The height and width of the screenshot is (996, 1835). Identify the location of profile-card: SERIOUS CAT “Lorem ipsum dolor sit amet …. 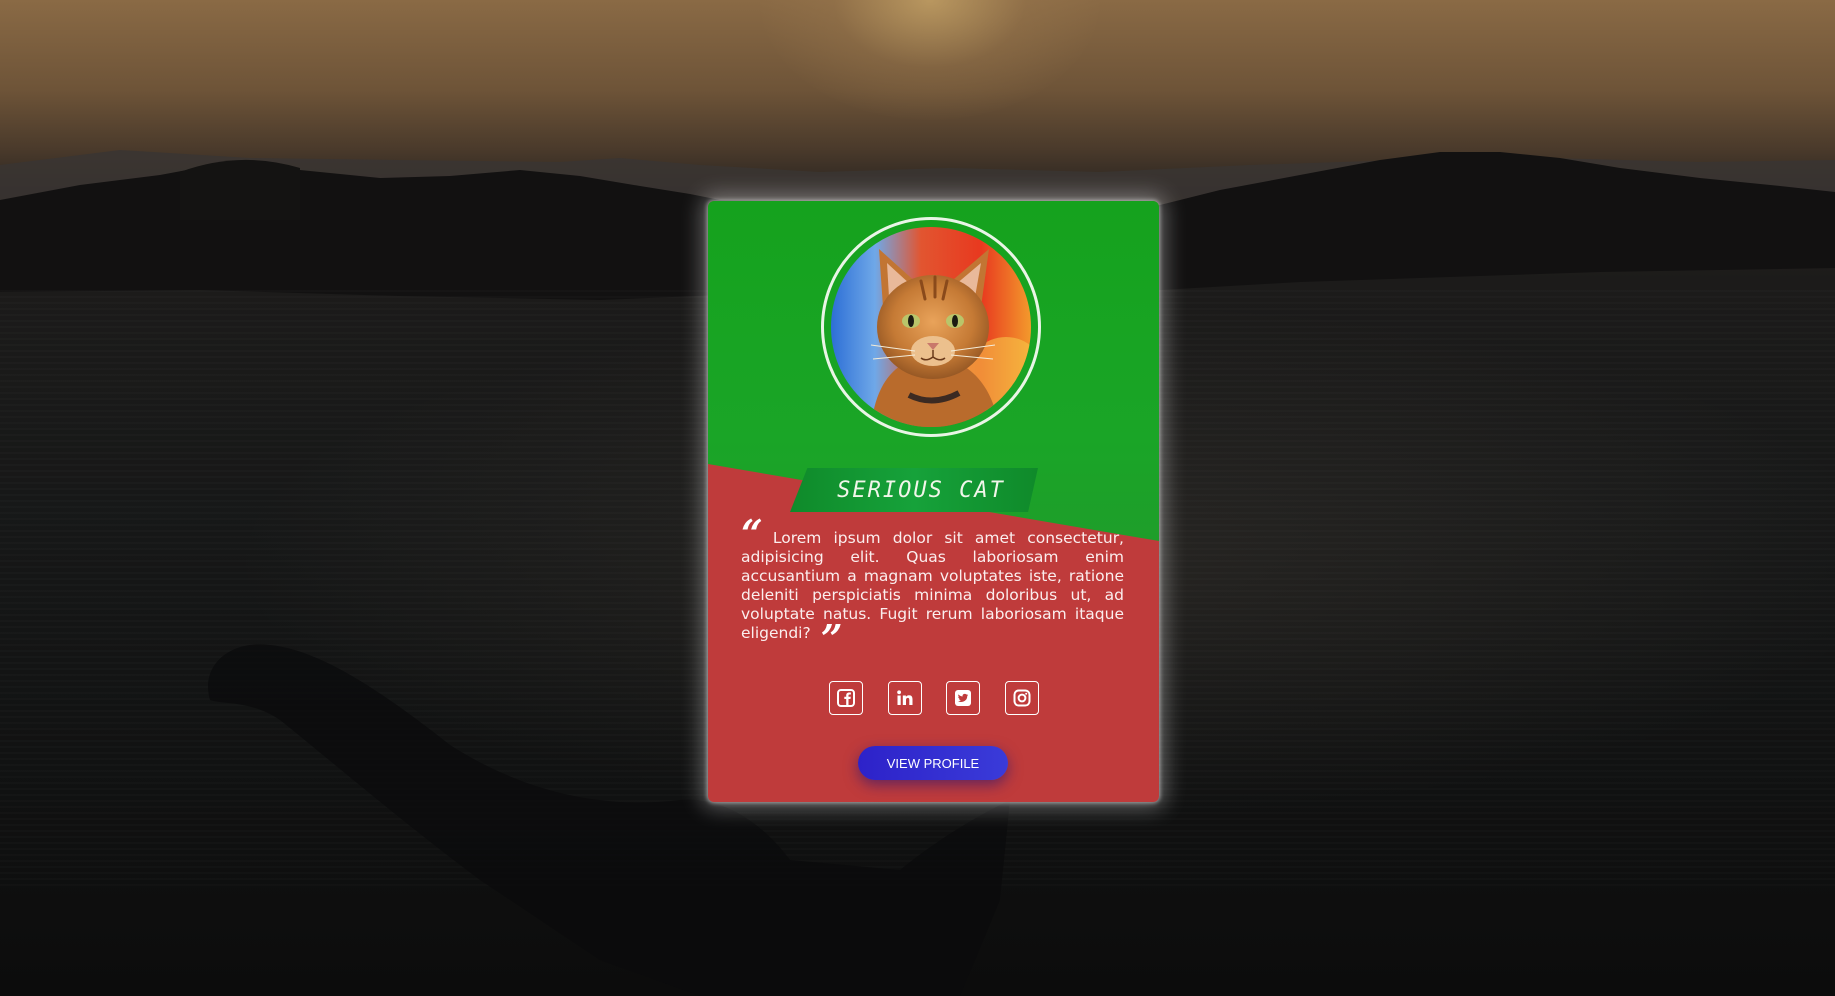
(933, 501).